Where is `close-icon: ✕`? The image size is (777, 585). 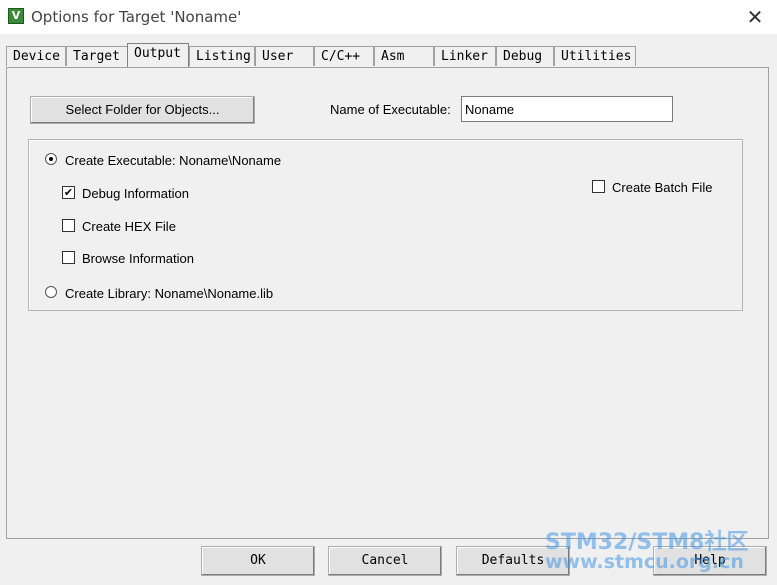
close-icon: ✕ is located at coordinates (755, 17).